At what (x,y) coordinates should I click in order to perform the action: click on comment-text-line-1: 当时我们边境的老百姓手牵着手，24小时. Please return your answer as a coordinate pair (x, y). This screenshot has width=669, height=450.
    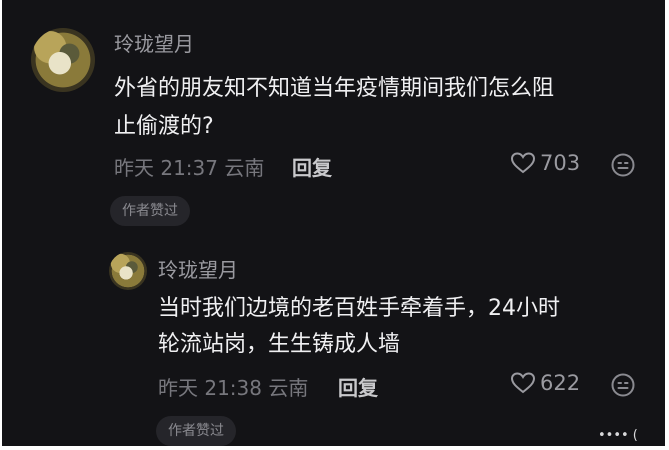
    Looking at the image, I should click on (359, 308).